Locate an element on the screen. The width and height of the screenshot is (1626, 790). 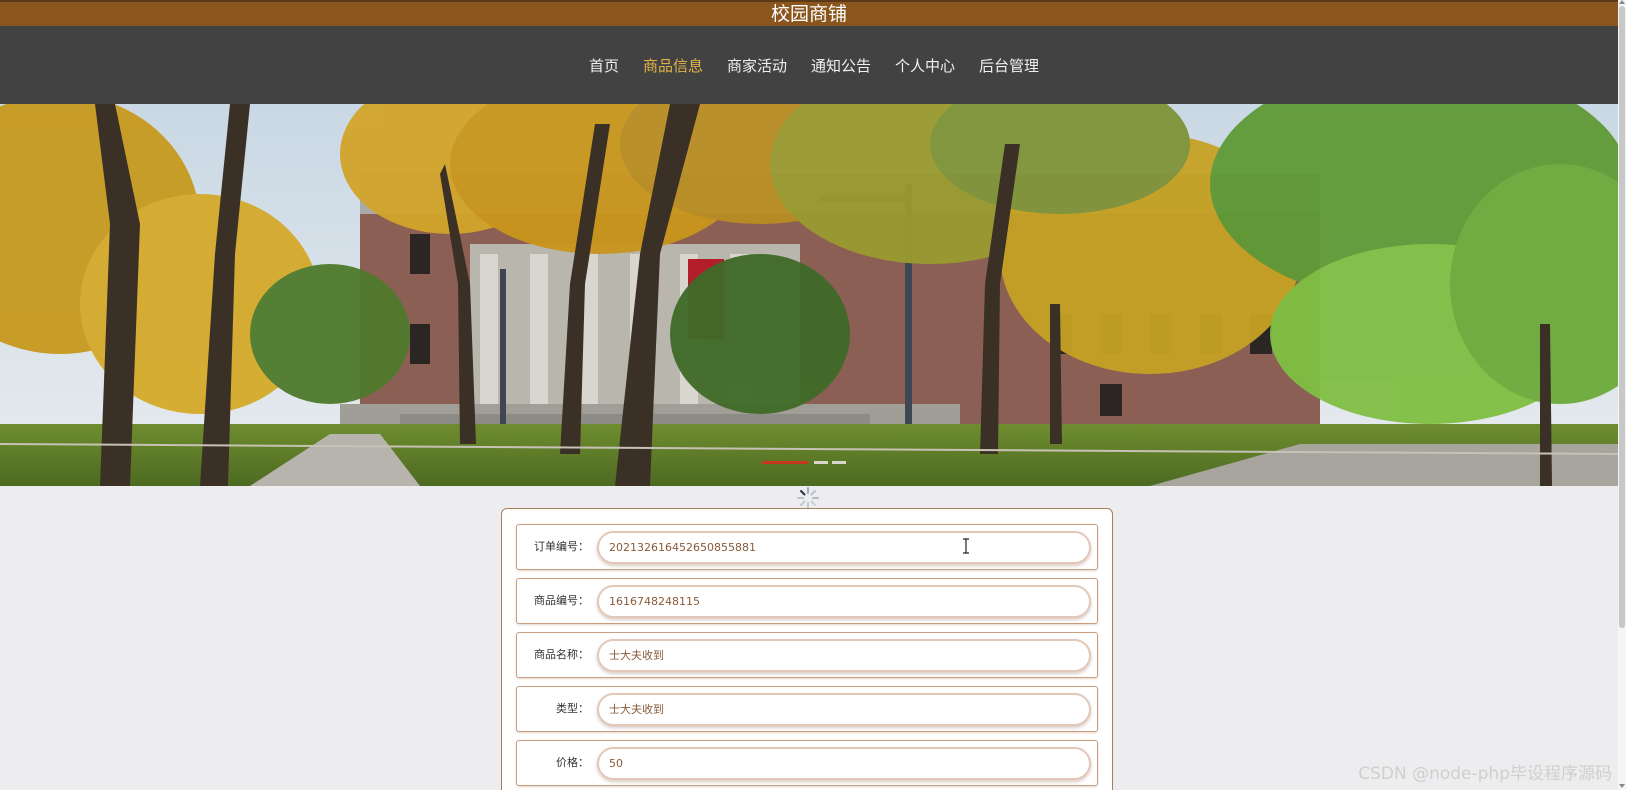
form-row-product-no: 商品编号： 1616748248115 is located at coordinates (807, 601).